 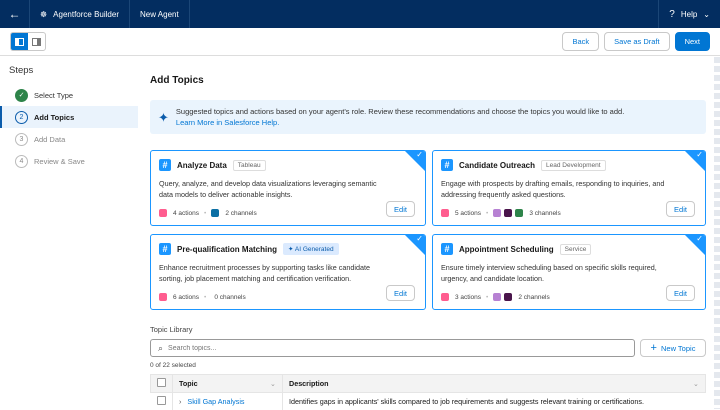 I want to click on page-title: Add Topics, so click(x=177, y=80).